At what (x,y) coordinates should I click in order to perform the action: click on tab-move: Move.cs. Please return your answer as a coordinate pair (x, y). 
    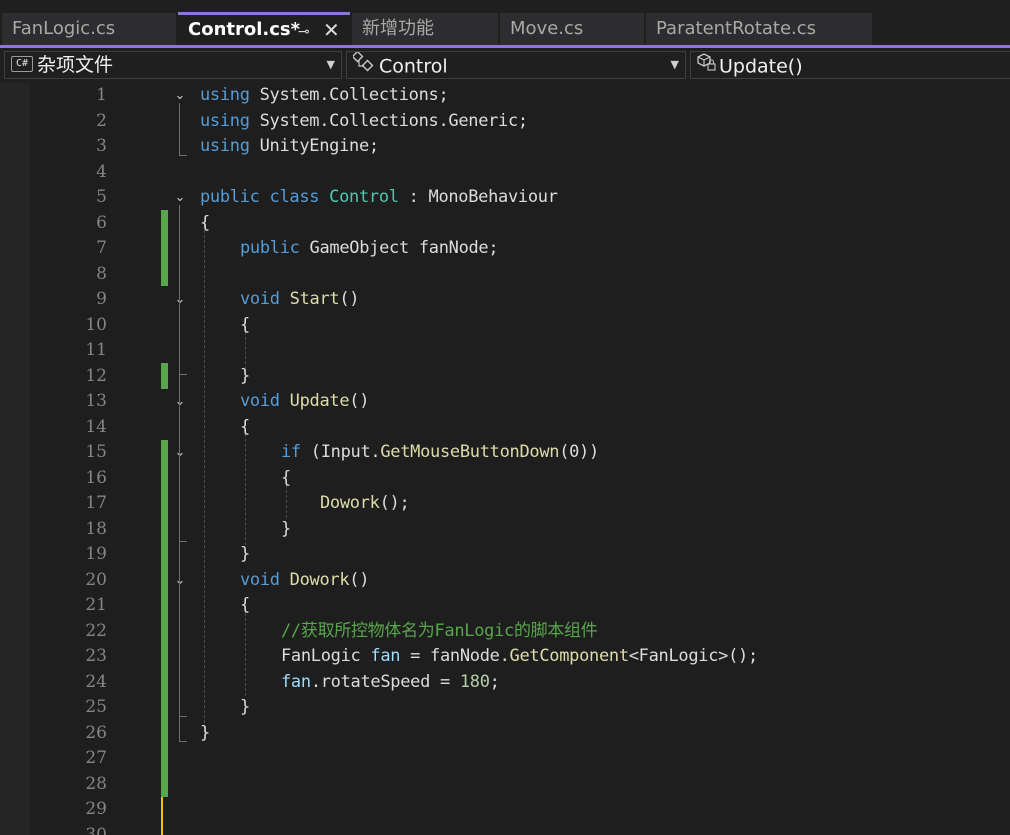
    Looking at the image, I should click on (572, 29).